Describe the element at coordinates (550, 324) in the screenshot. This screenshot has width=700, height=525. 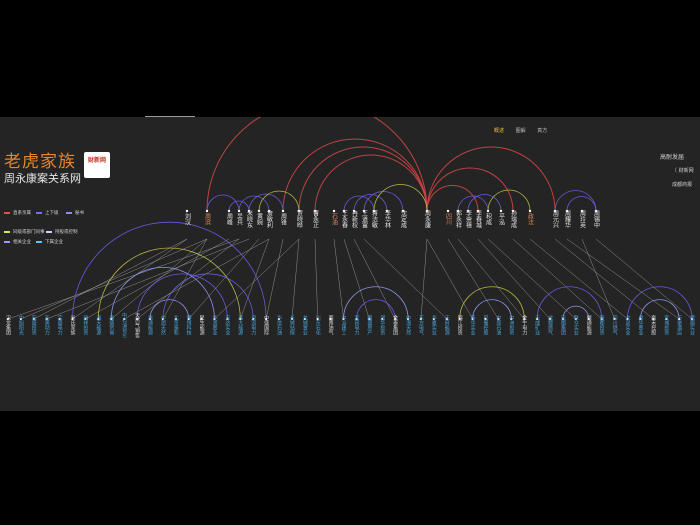
I see `entity-node-label: 成都燃气` at that location.